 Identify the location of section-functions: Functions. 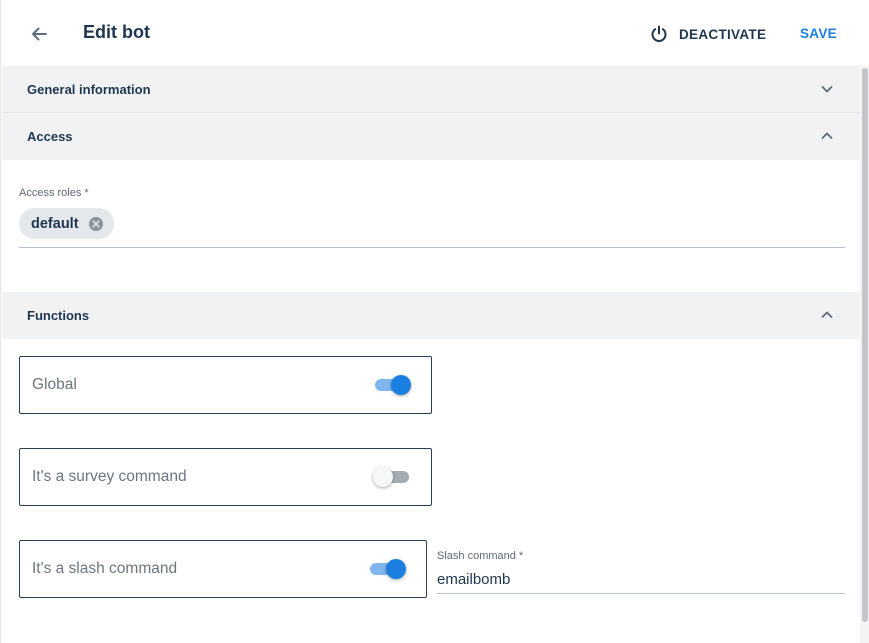
(431, 315).